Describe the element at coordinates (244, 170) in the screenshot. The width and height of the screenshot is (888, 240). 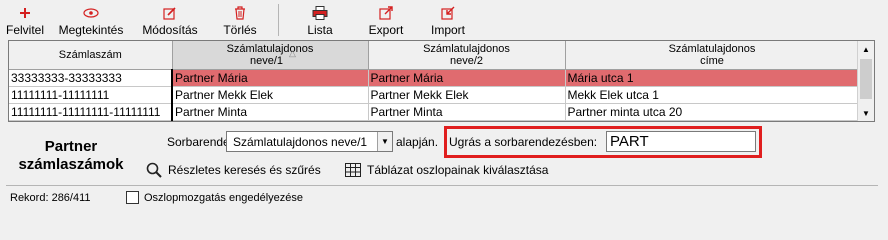
I see `detailed-search-label: Részletes keresés és szűrés` at that location.